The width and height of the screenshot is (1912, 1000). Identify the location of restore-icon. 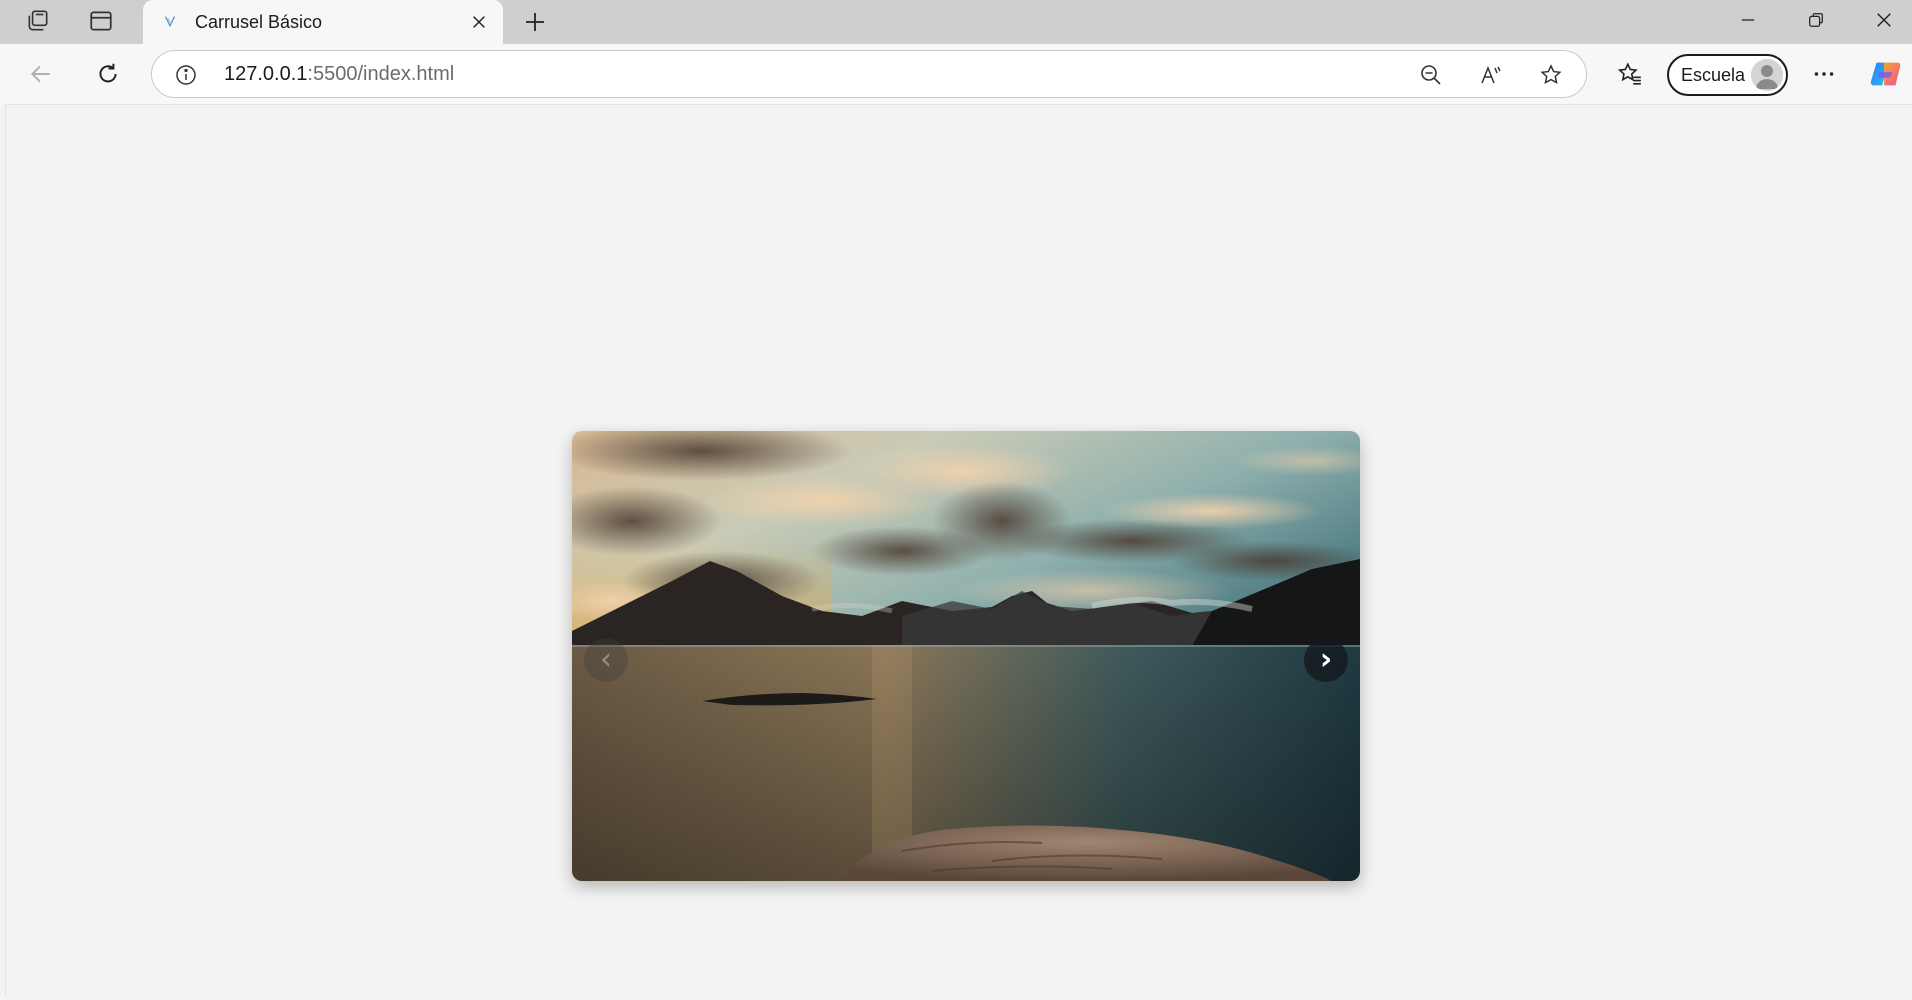
(1816, 20).